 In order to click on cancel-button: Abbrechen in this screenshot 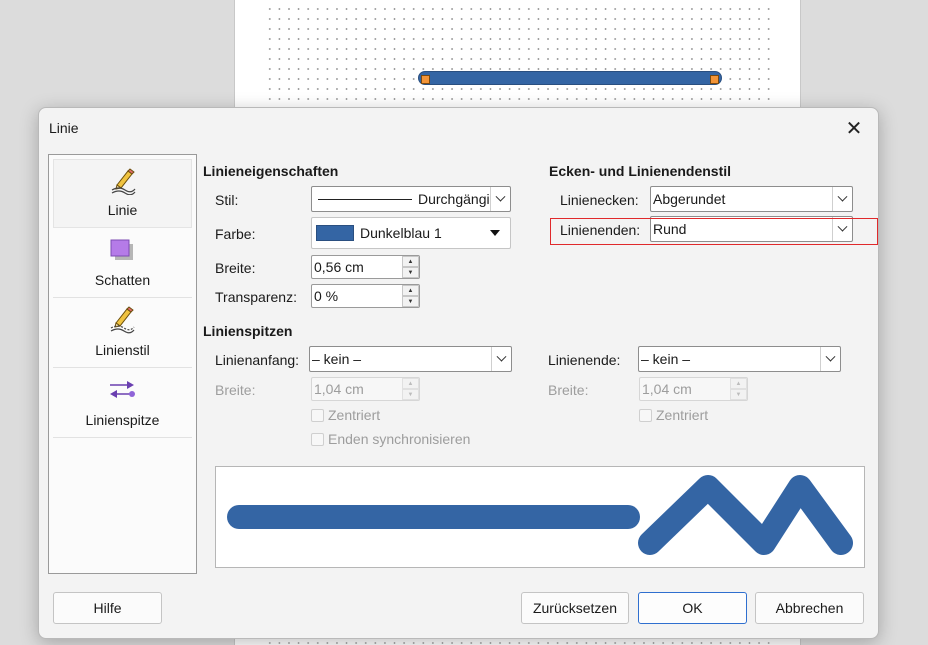, I will do `click(809, 608)`.